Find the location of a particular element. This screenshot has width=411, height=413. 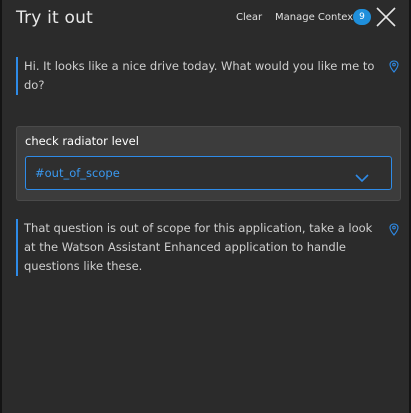

intent-dropdown: #out_of_scope is located at coordinates (208, 173).